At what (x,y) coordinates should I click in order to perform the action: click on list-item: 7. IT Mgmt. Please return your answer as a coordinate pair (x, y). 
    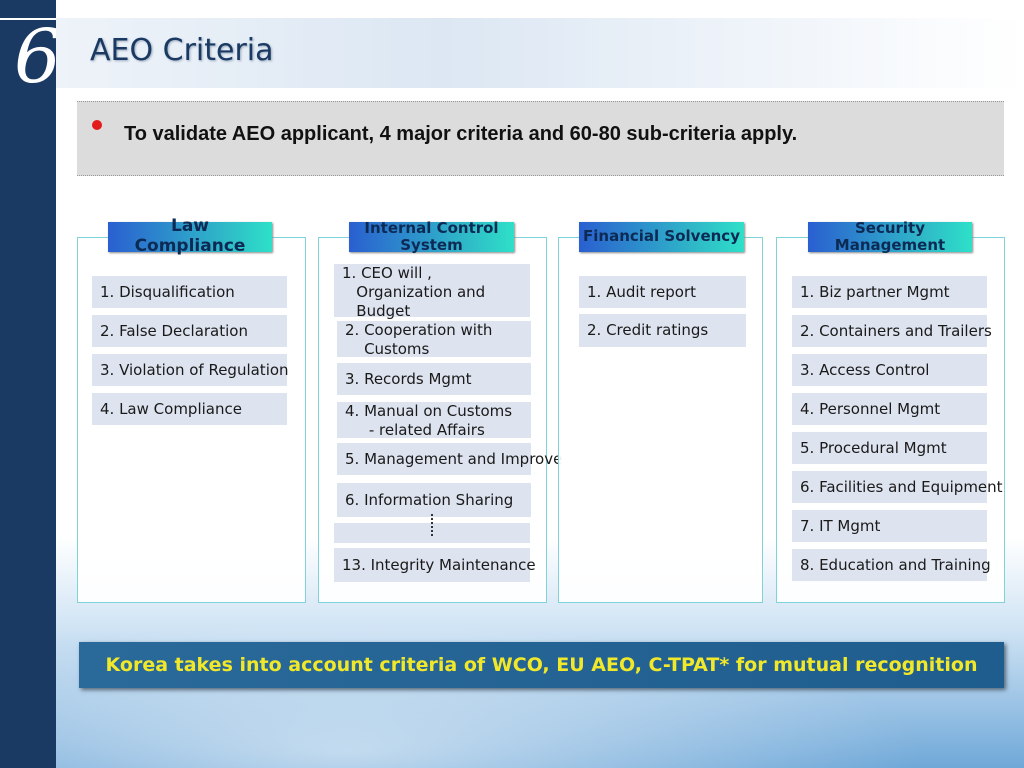
    Looking at the image, I should click on (889, 526).